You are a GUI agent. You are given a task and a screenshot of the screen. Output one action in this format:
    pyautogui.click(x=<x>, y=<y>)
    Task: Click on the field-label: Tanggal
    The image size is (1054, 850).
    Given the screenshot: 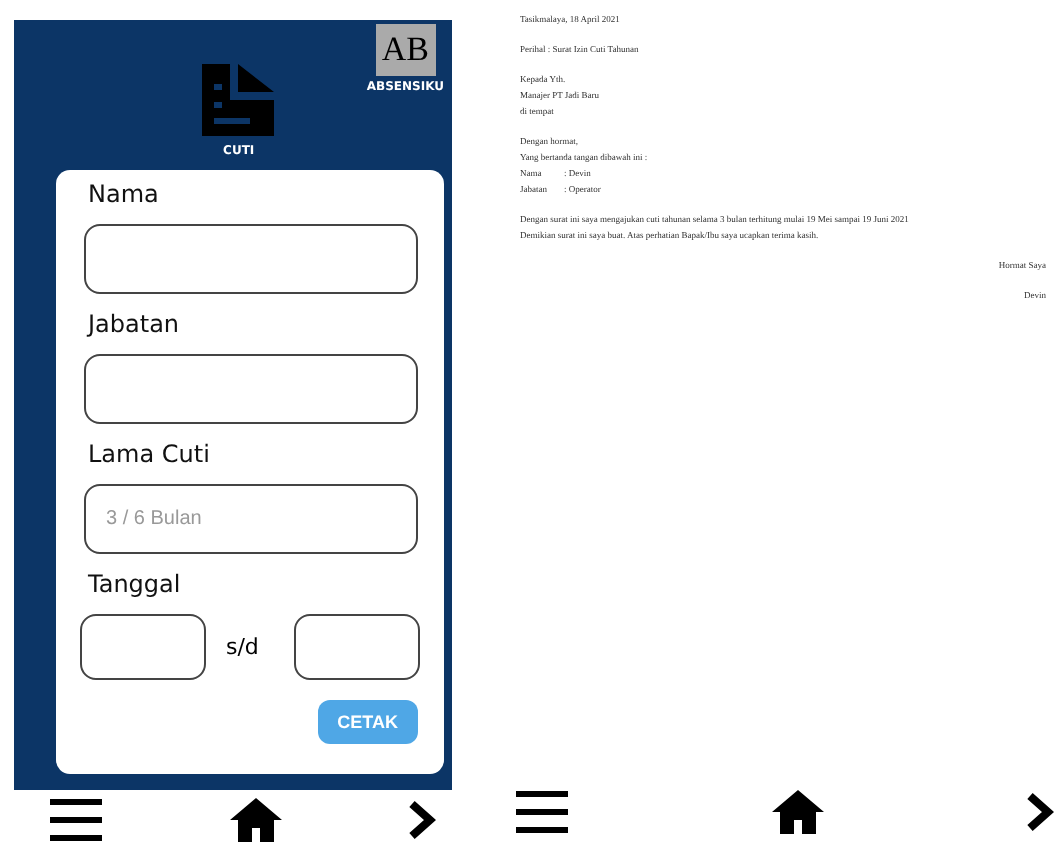 What is the action you would take?
    pyautogui.click(x=135, y=584)
    